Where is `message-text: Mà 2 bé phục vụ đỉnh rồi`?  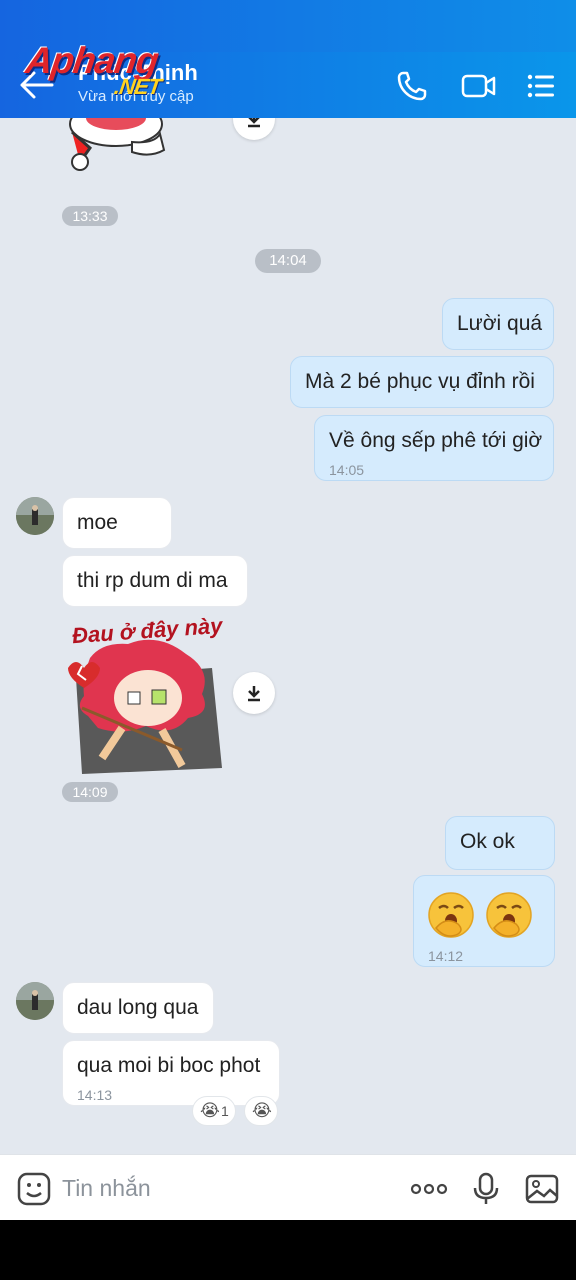
message-text: Mà 2 bé phục vụ đỉnh rồi is located at coordinates (420, 381).